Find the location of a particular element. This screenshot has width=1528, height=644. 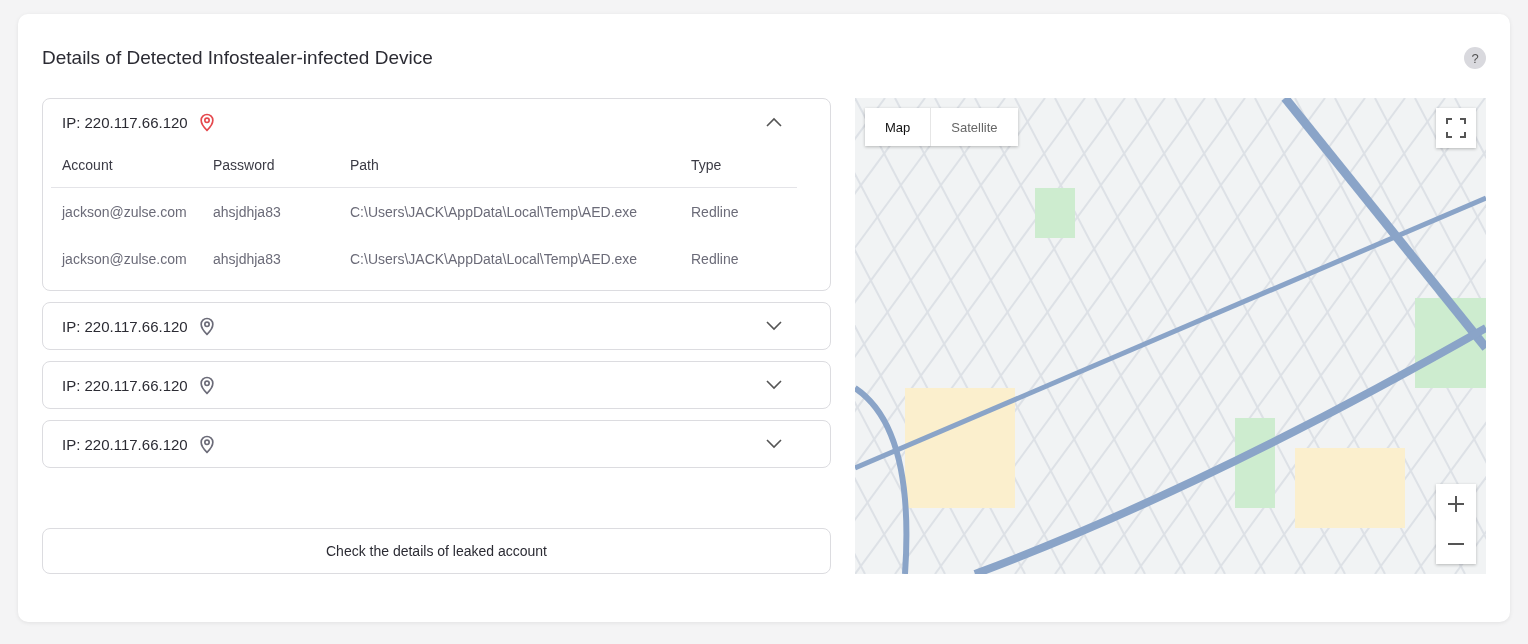

column-header: Path is located at coordinates (509, 166).